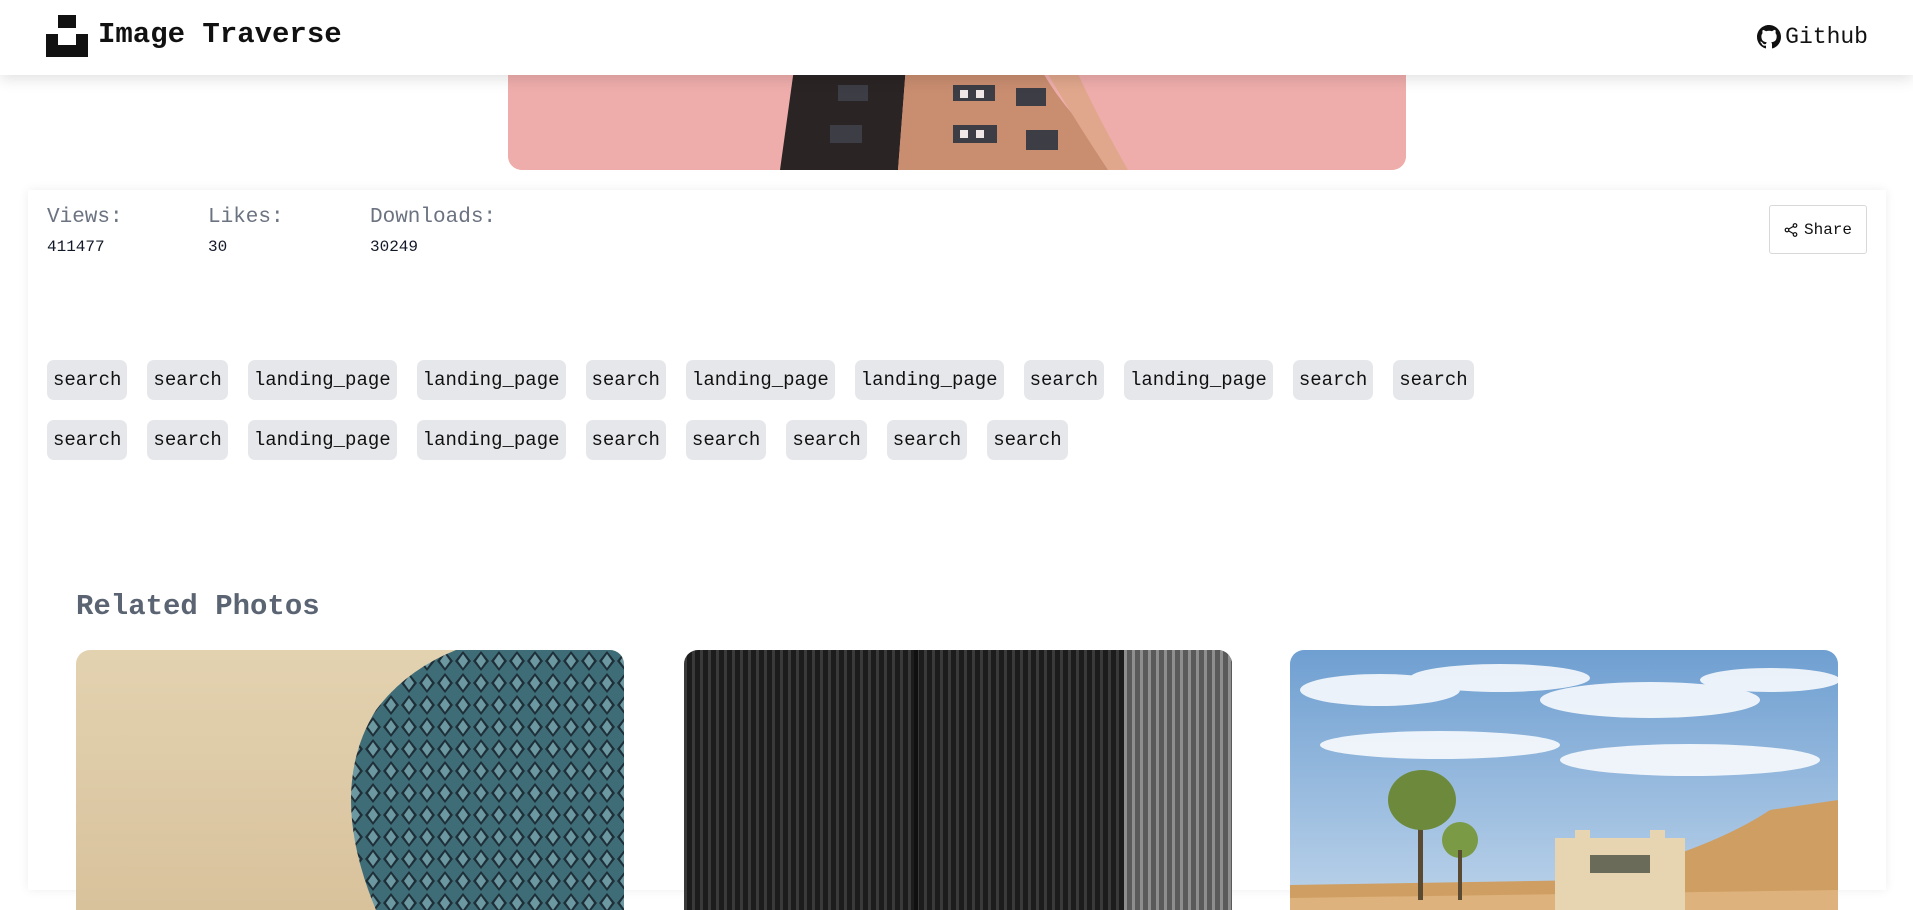 The image size is (1913, 910). I want to click on share-button: Share, so click(1818, 229).